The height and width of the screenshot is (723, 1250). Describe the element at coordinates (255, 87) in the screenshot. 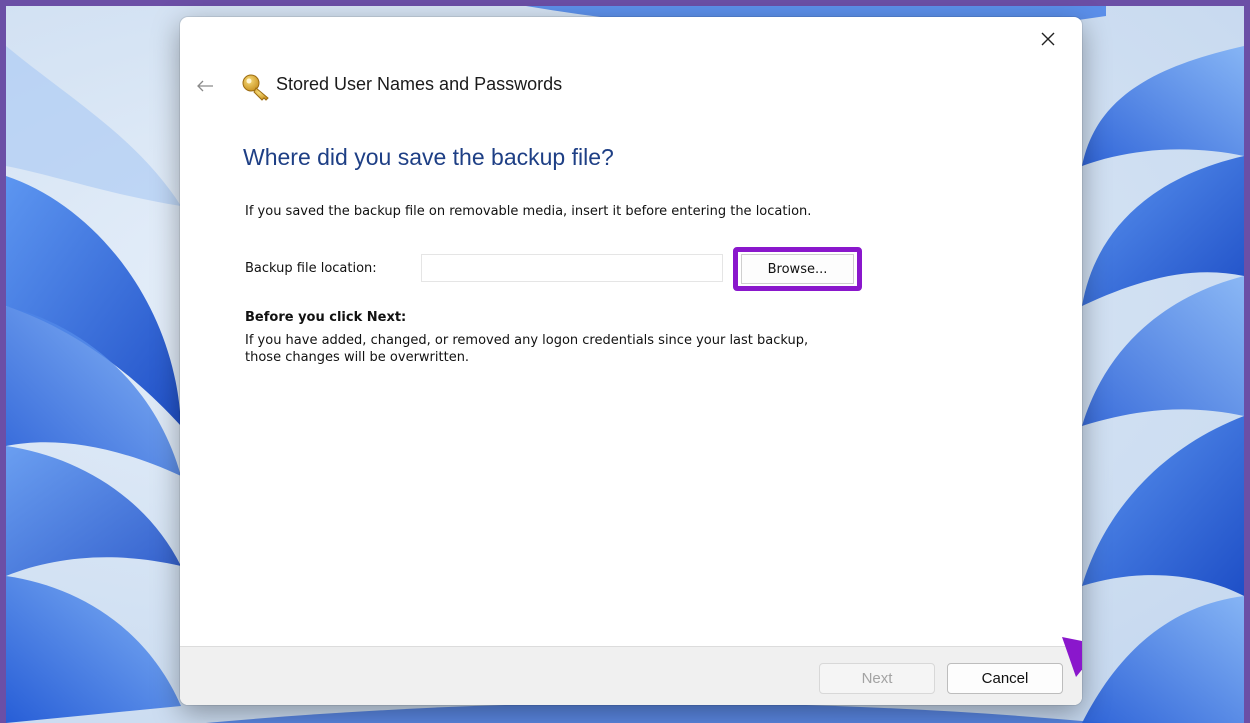

I see `key-icon` at that location.